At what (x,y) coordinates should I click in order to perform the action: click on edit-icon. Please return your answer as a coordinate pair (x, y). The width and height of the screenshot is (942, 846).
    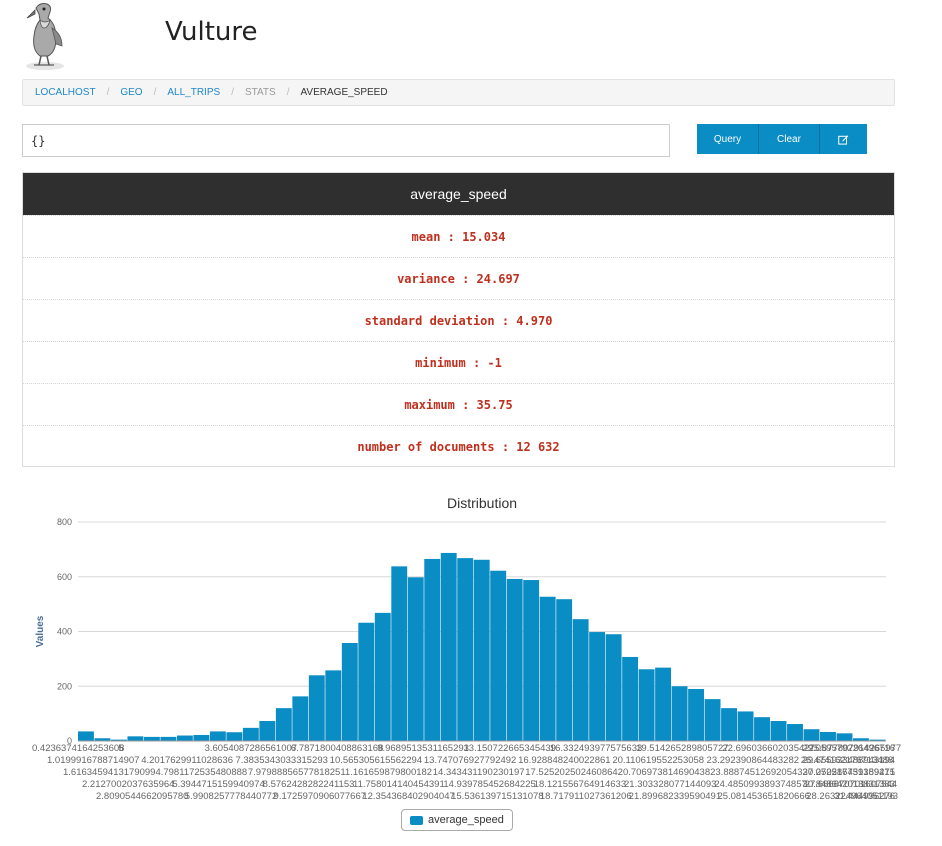
    Looking at the image, I should click on (843, 139).